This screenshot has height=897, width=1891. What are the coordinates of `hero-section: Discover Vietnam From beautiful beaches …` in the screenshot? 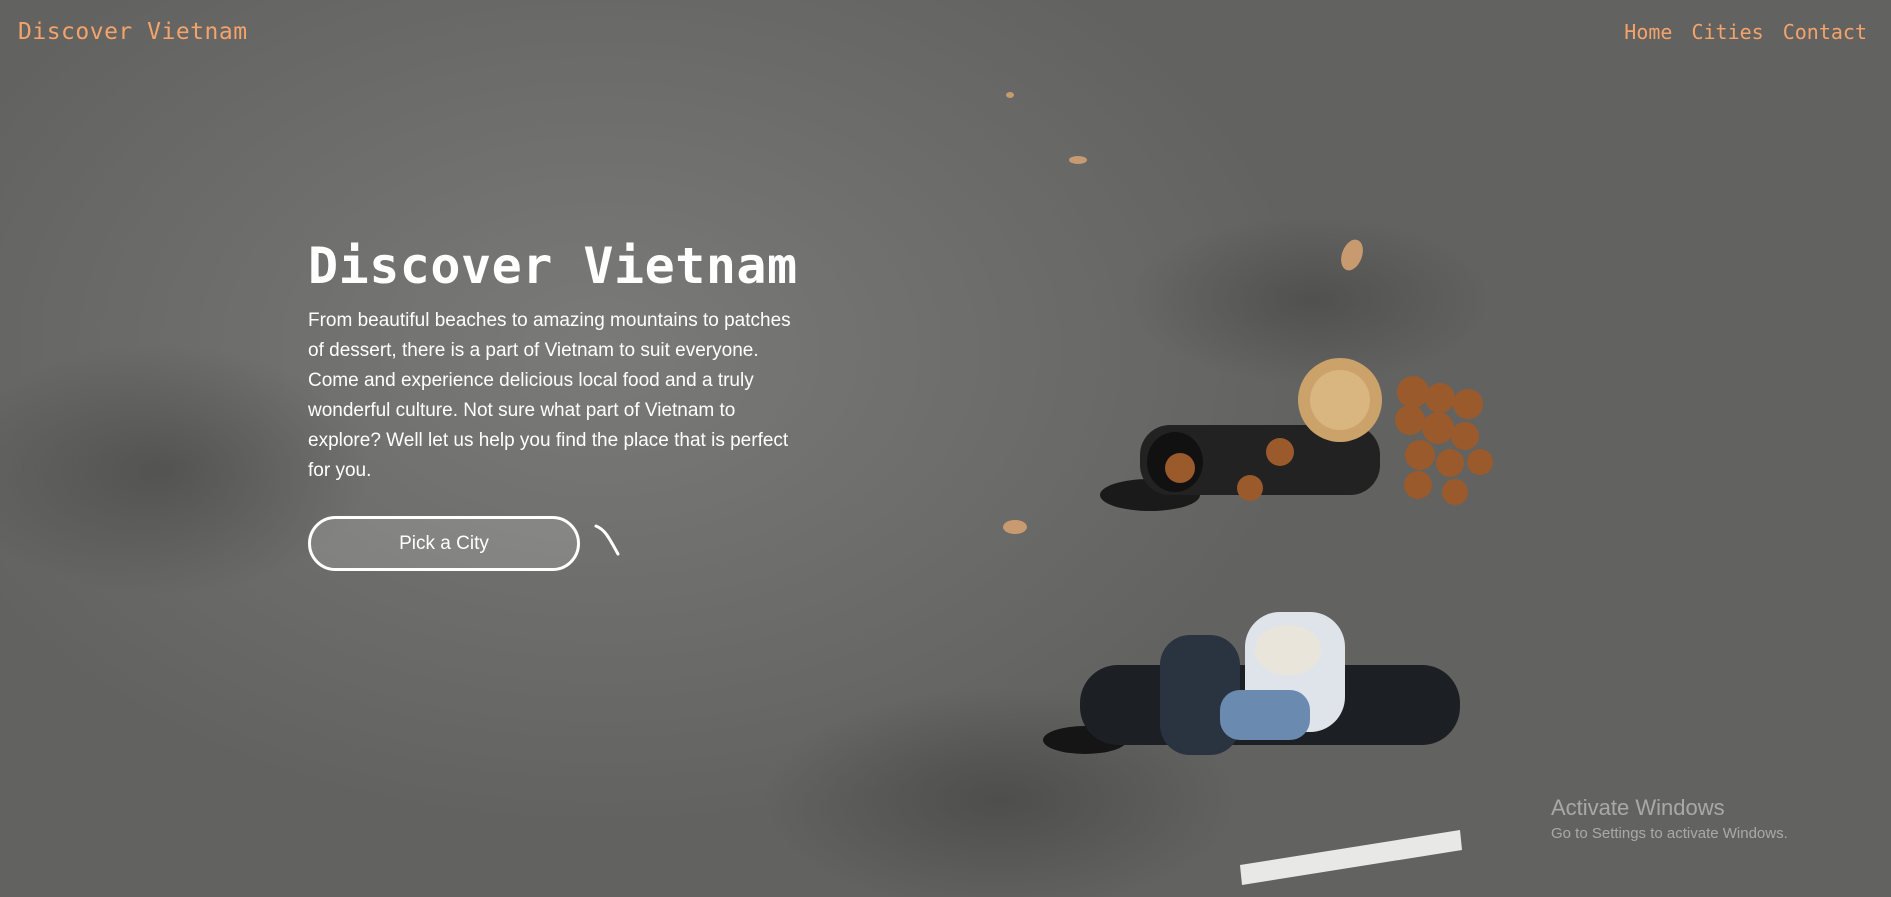 It's located at (558, 404).